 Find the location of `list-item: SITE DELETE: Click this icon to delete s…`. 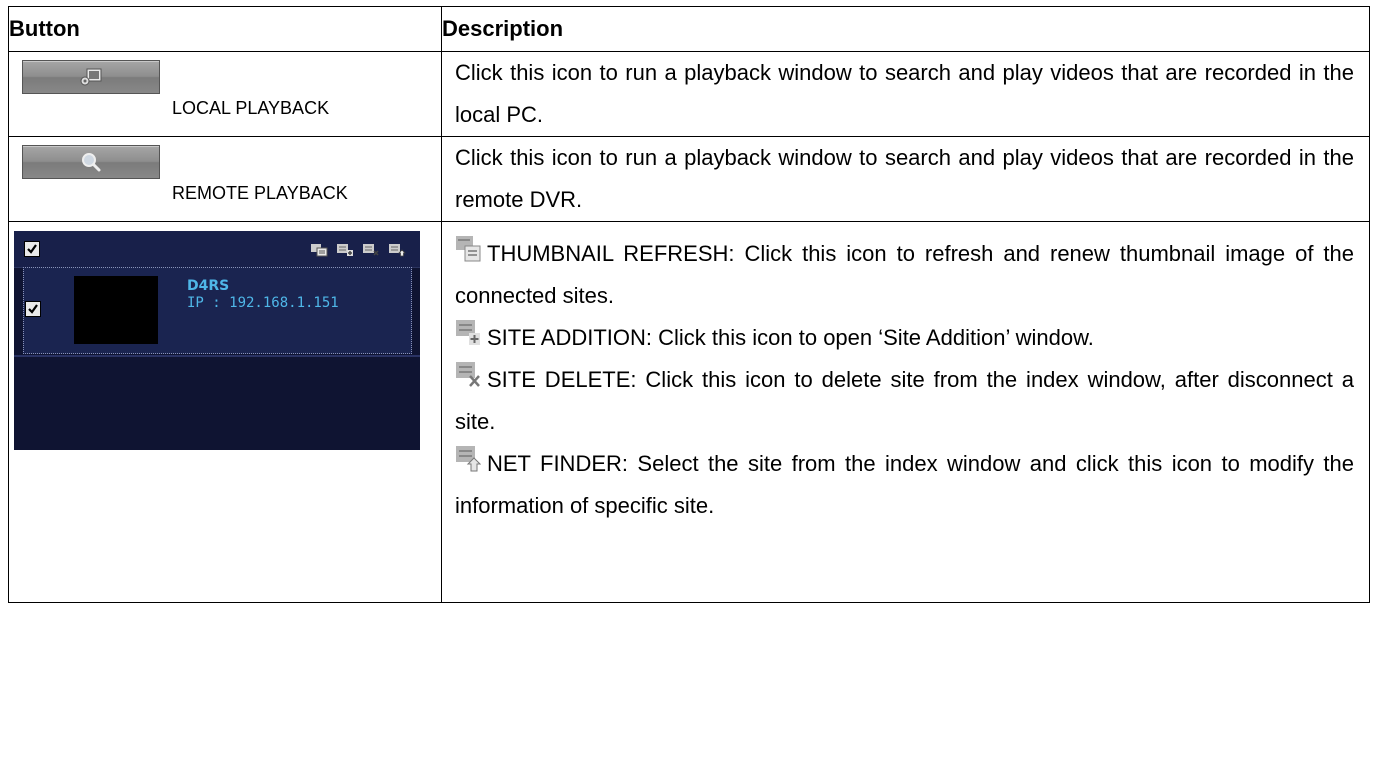

list-item: SITE DELETE: Click this icon to delete s… is located at coordinates (905, 401).